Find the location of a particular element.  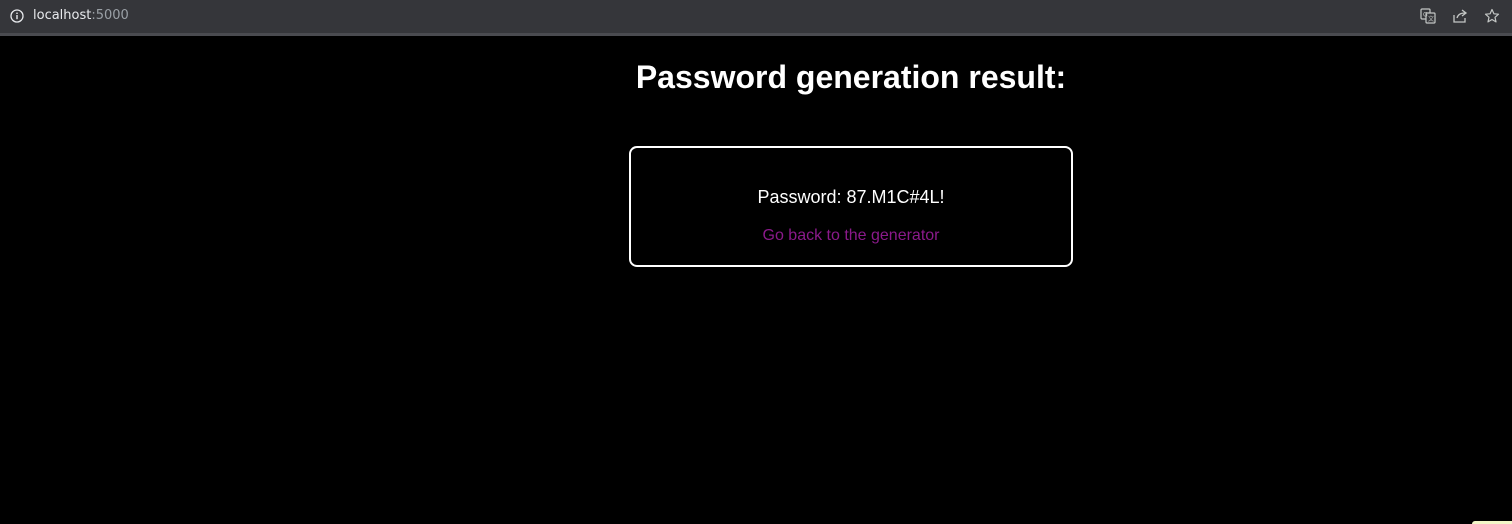

url-port: :5000 is located at coordinates (110, 15).